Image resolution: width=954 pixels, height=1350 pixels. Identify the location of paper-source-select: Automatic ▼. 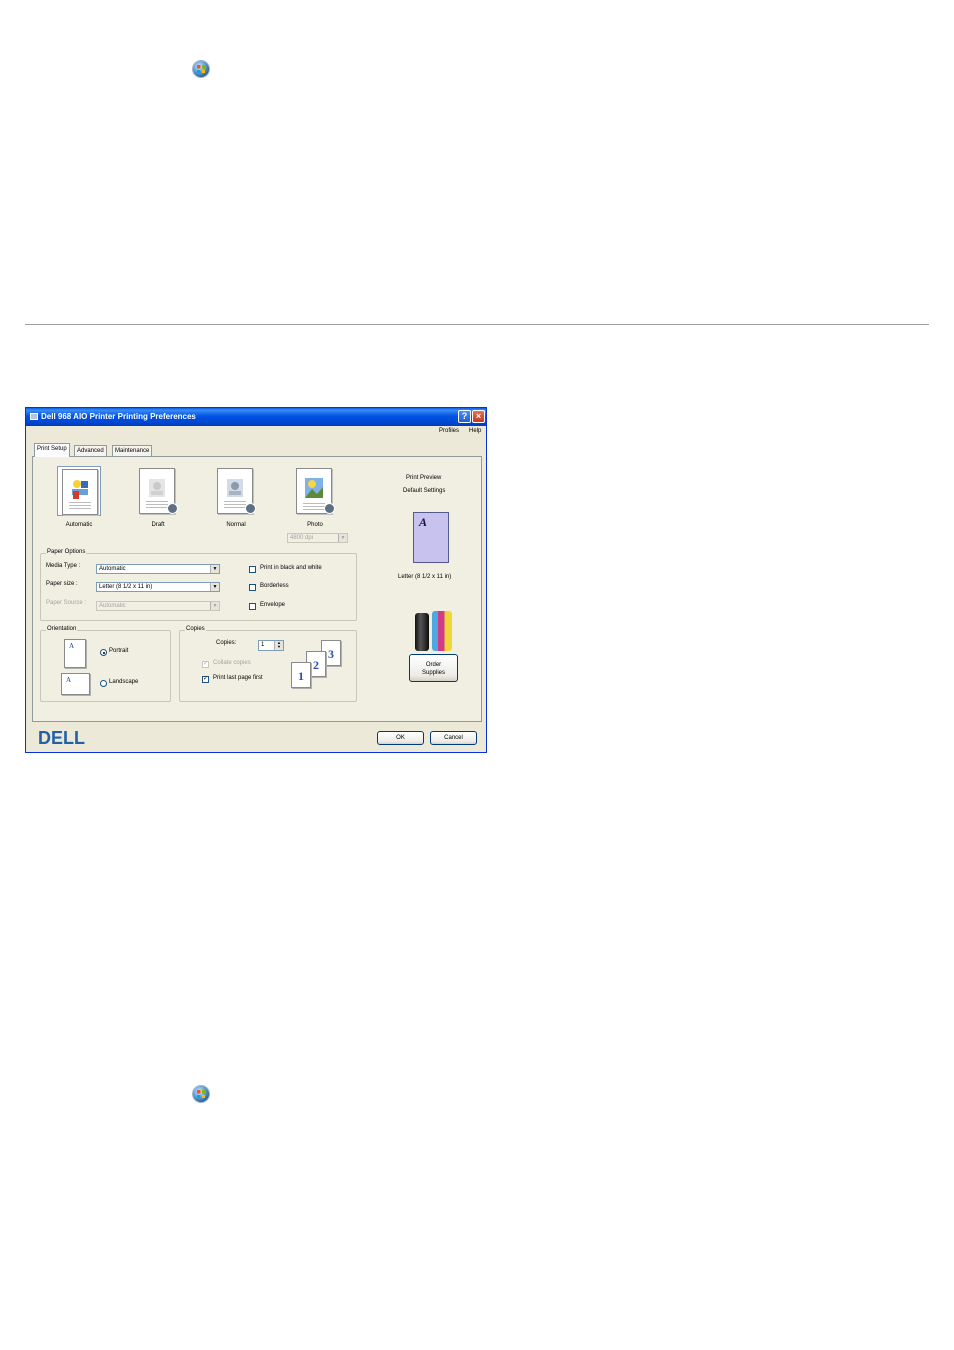
(158, 606).